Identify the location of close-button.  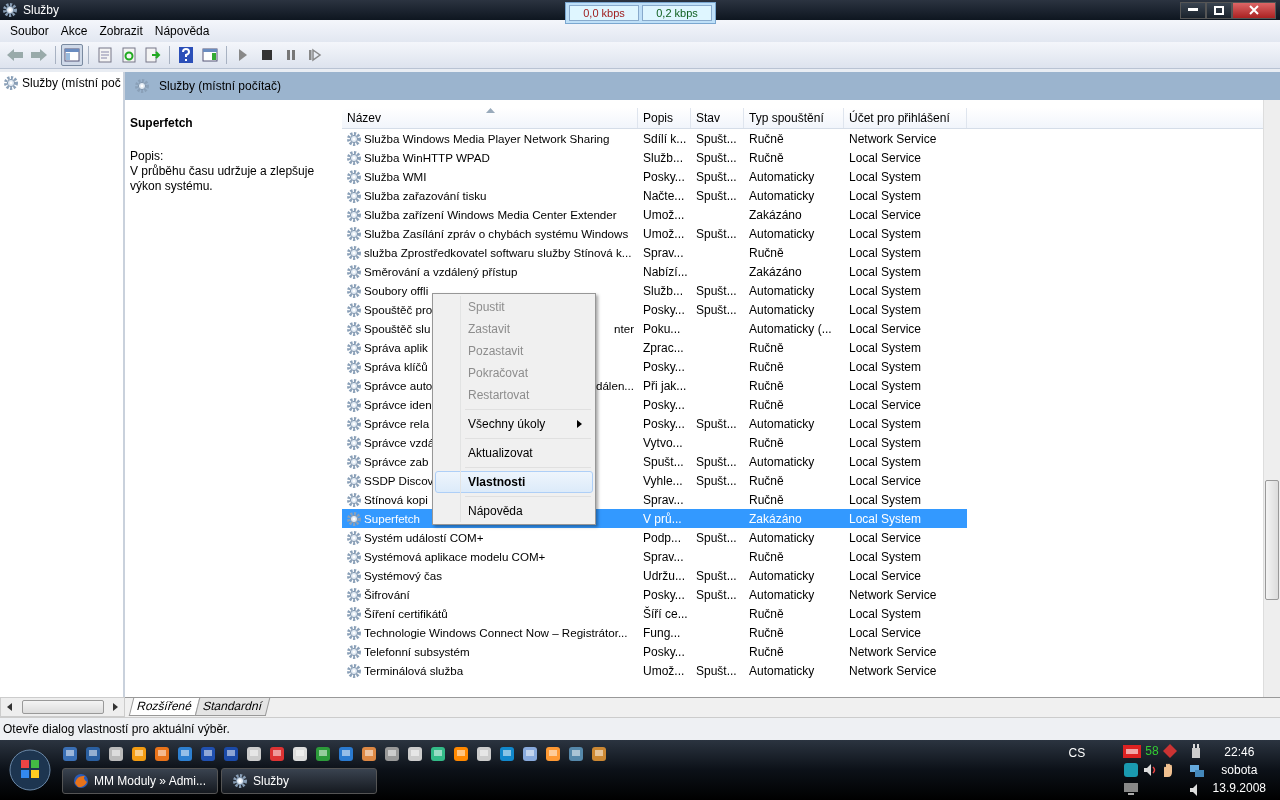
(1254, 10).